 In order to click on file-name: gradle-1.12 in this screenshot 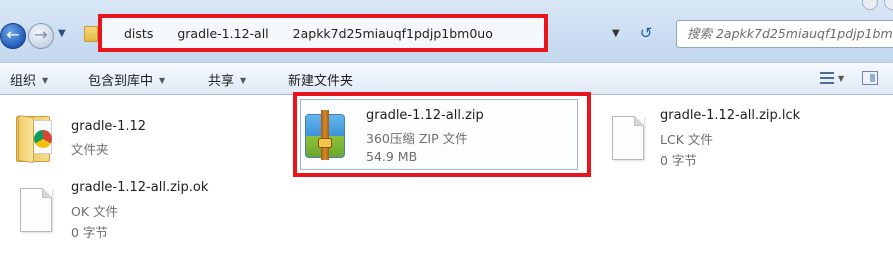, I will do `click(109, 126)`.